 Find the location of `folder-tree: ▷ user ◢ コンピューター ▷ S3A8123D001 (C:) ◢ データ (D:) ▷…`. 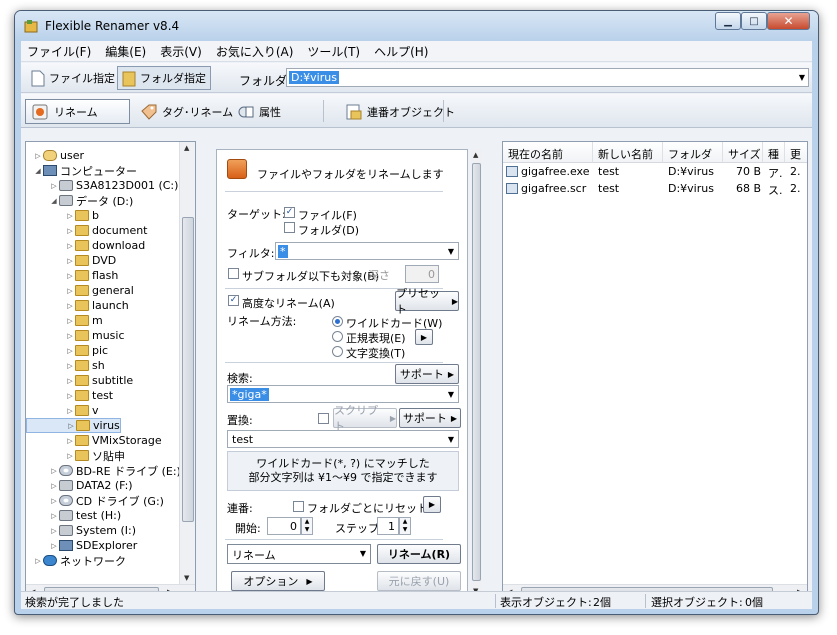

folder-tree: ▷ user ◢ コンピューター ▷ S3A8123D001 (C:) ◢ データ (D:) ▷… is located at coordinates (110, 371).